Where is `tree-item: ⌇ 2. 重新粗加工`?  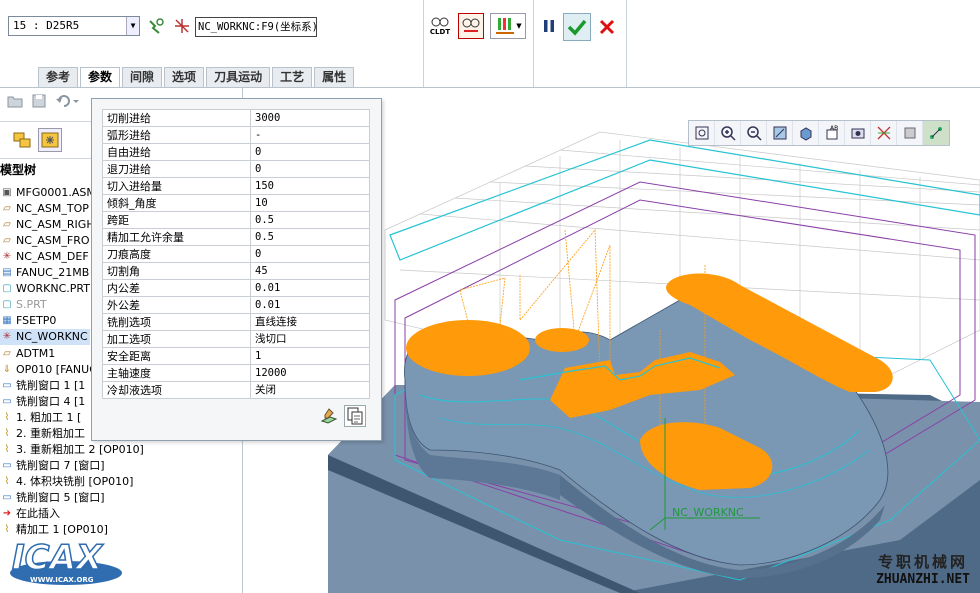
tree-item: ⌇ 2. 重新粗加工 is located at coordinates (42, 434).